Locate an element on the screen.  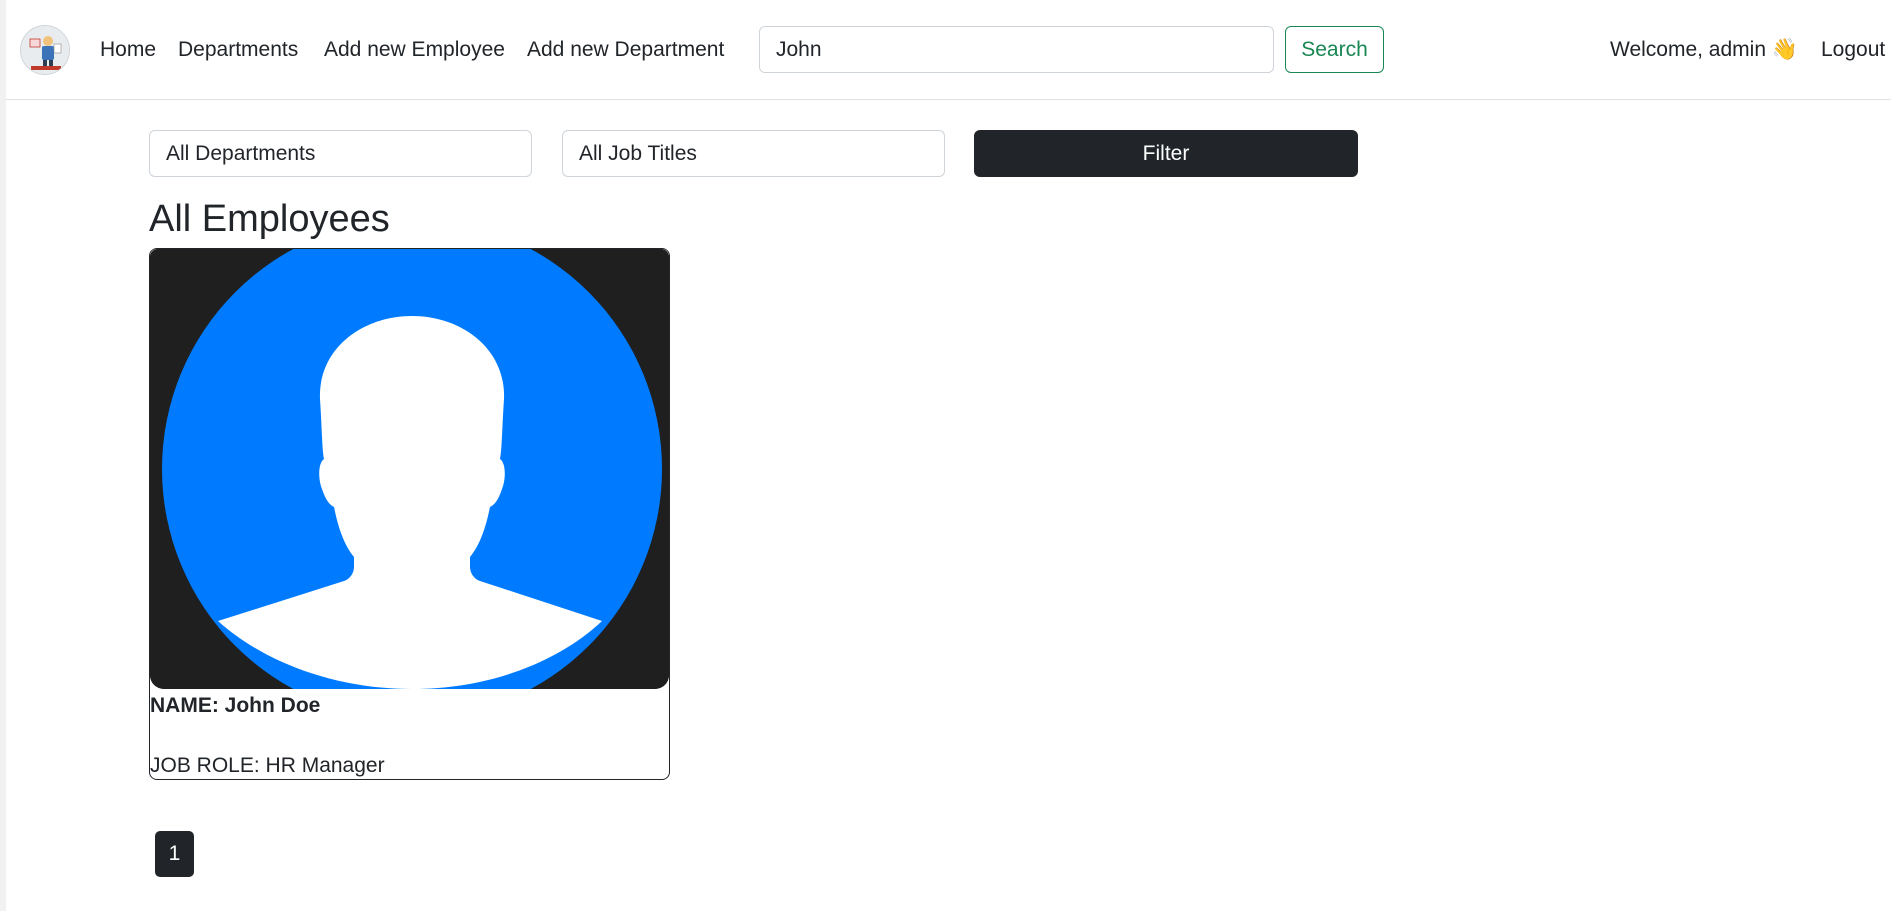
employee-role: JOB ROLE: HR Manager is located at coordinates (267, 765).